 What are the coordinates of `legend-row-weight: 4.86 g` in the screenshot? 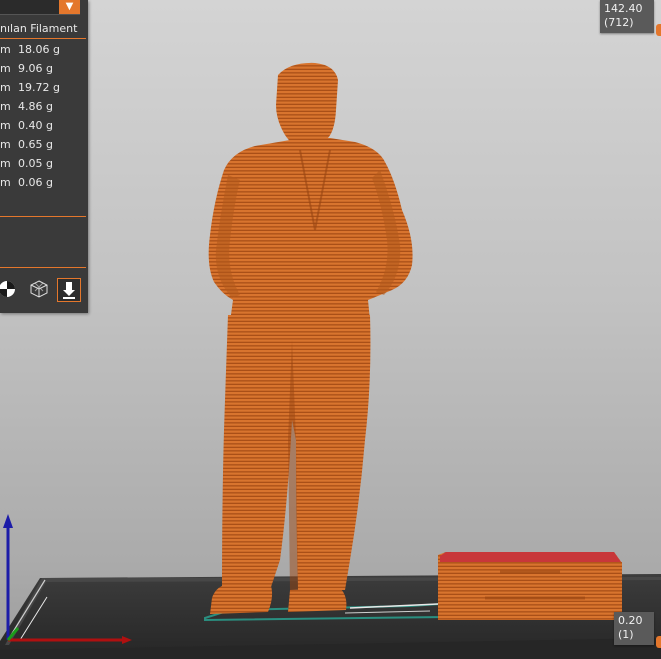 It's located at (35, 106).